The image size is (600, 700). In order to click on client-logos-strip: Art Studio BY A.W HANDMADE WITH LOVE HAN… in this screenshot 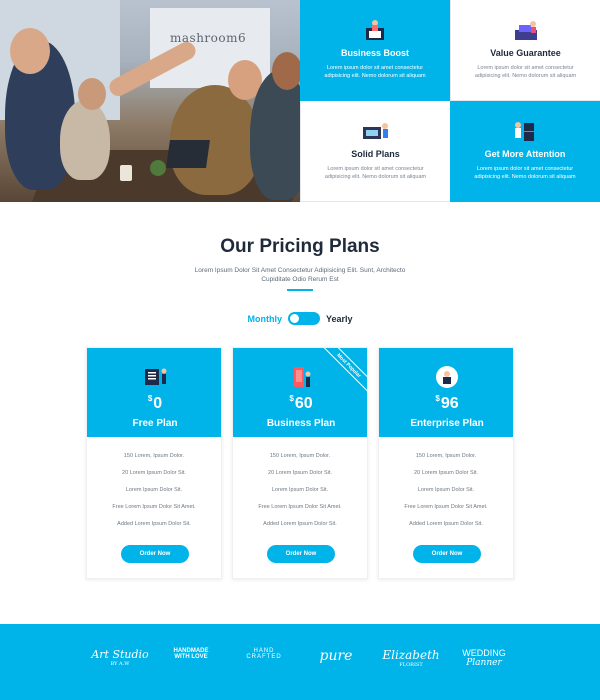, I will do `click(300, 662)`.